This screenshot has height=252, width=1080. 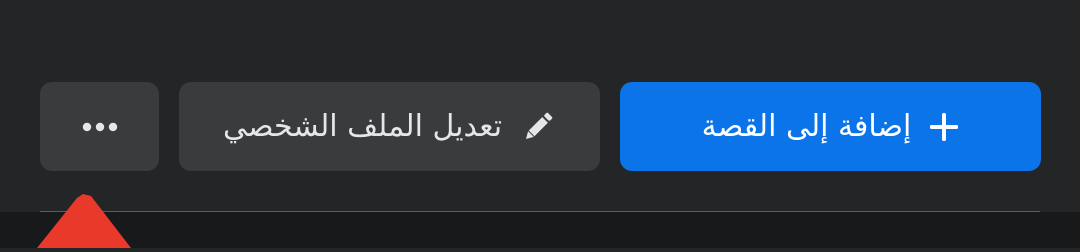 What do you see at coordinates (540, 230) in the screenshot?
I see `content-area-background` at bounding box center [540, 230].